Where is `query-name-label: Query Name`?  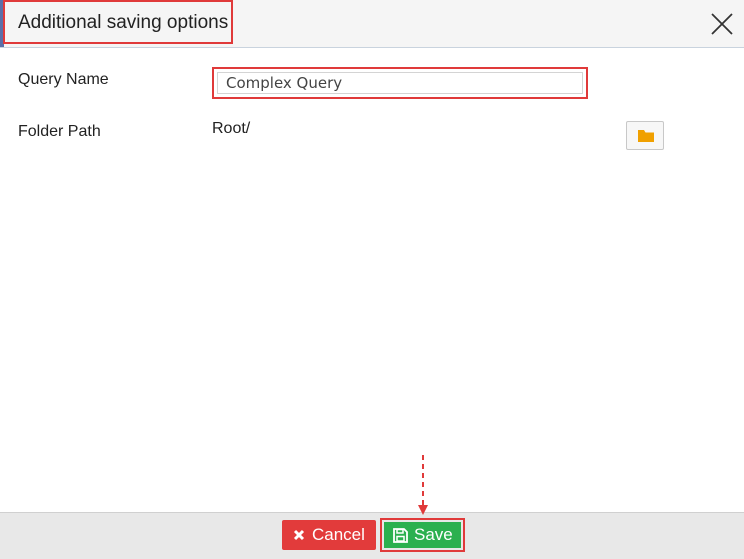
query-name-label: Query Name is located at coordinates (63, 79).